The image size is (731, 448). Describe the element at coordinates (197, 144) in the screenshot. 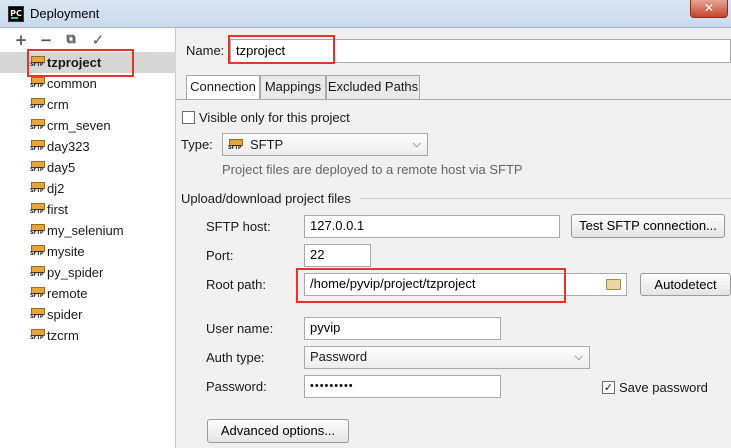

I see `type-label: Type:` at that location.